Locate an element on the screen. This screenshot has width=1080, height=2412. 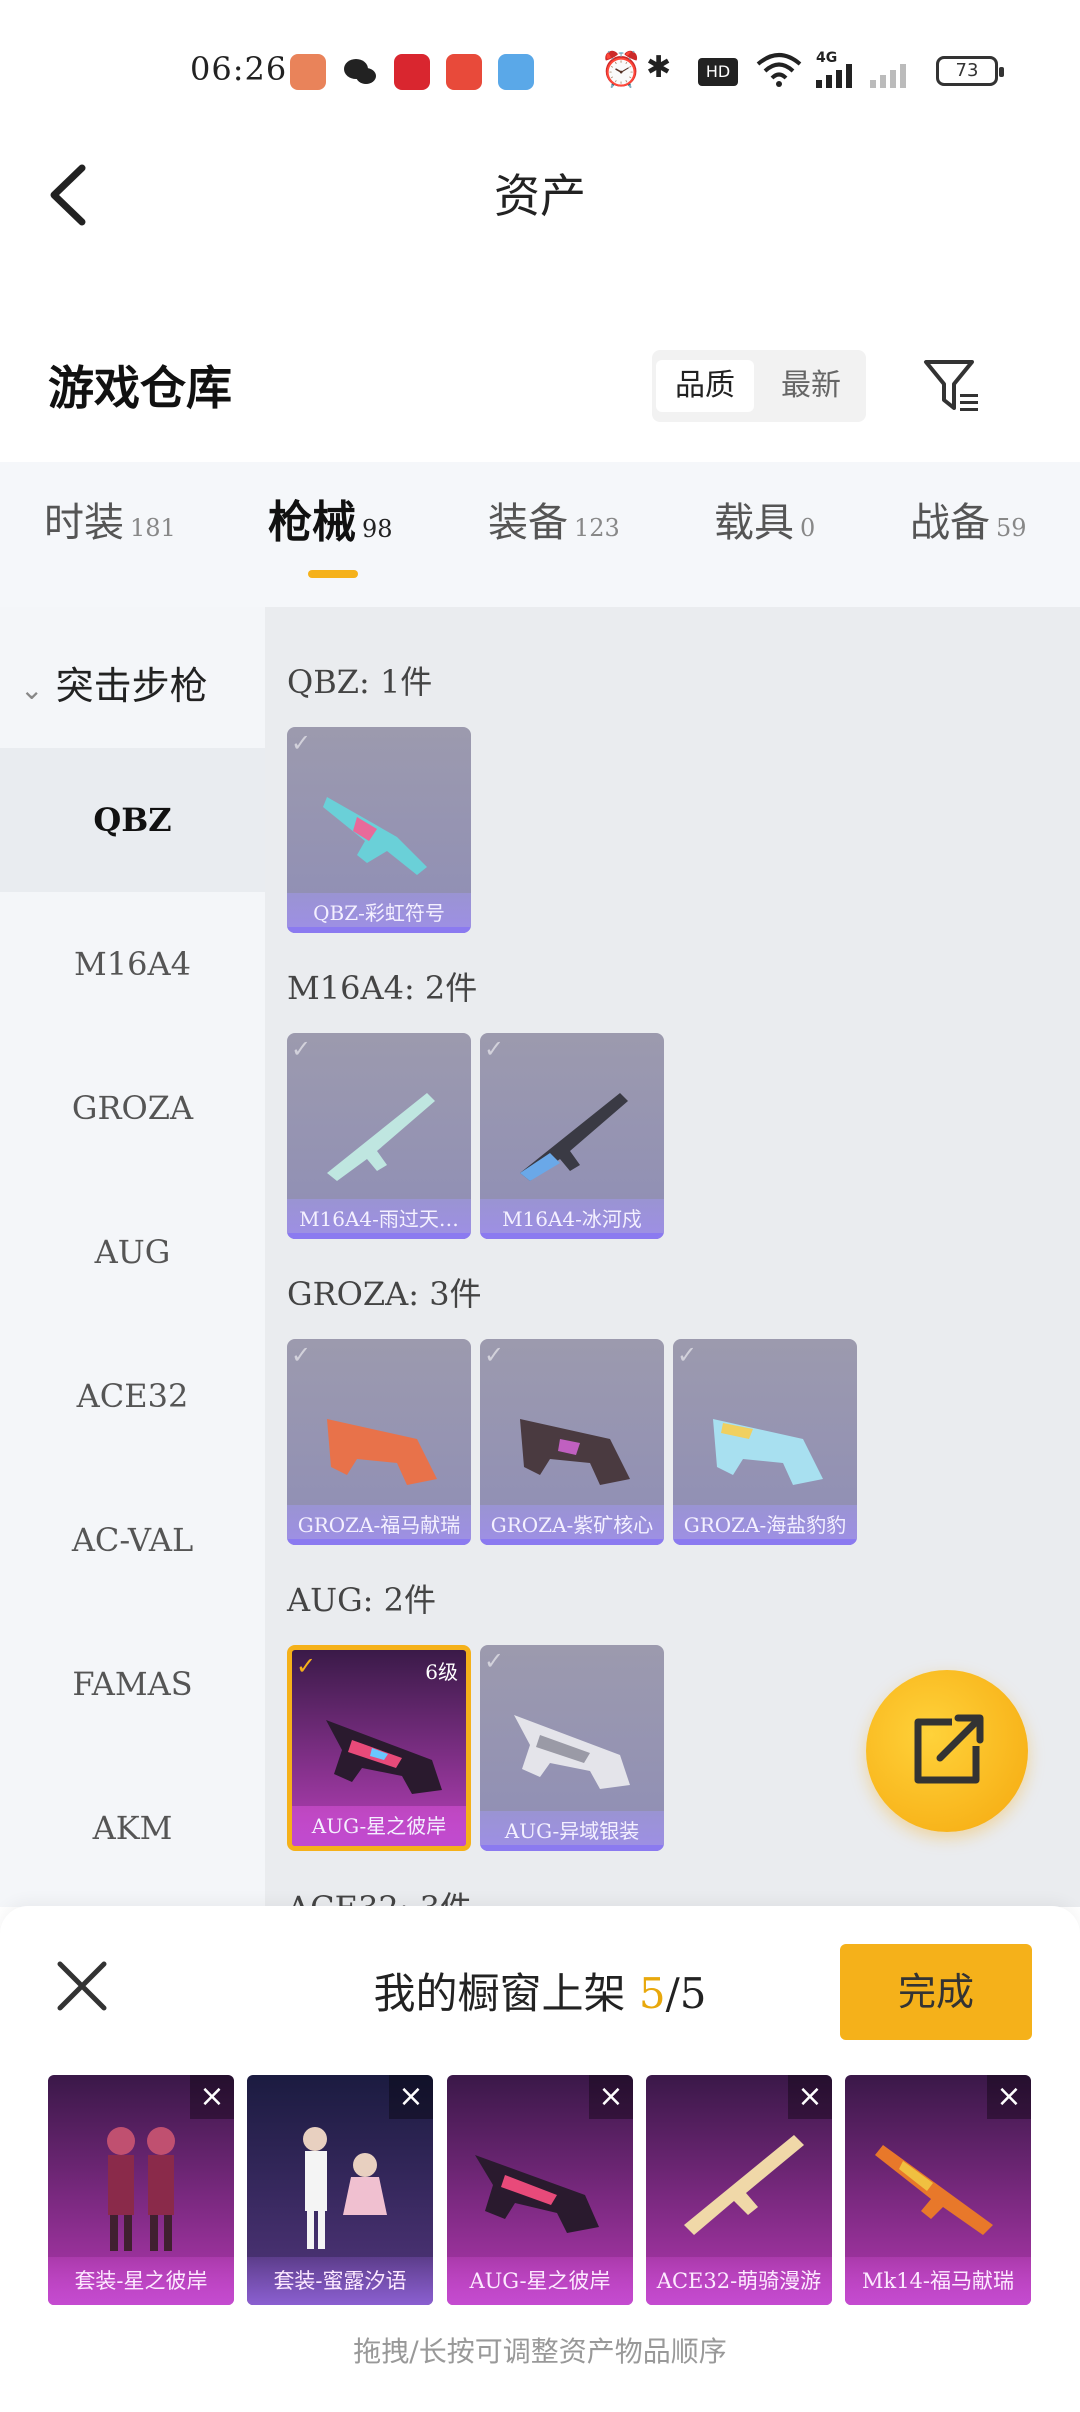
showcase-item: × Mk14-福马献瑞 is located at coordinates (938, 2190).